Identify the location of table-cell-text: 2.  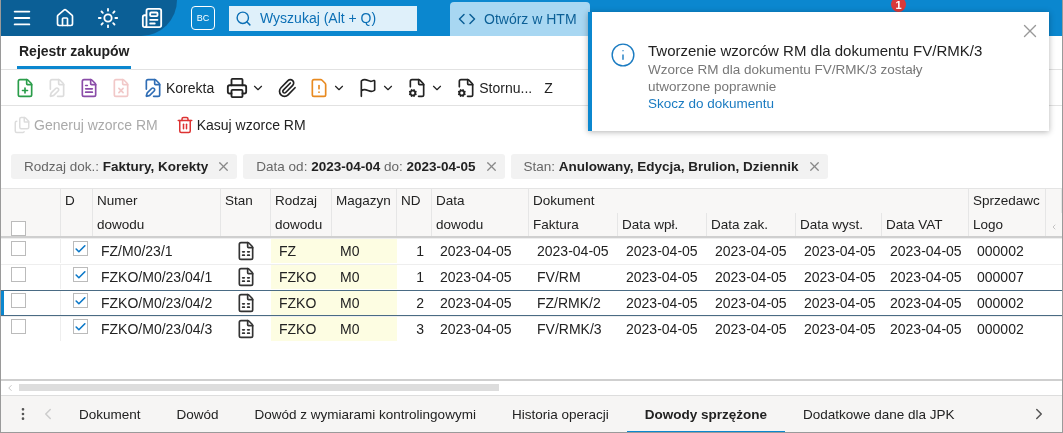
(420, 303).